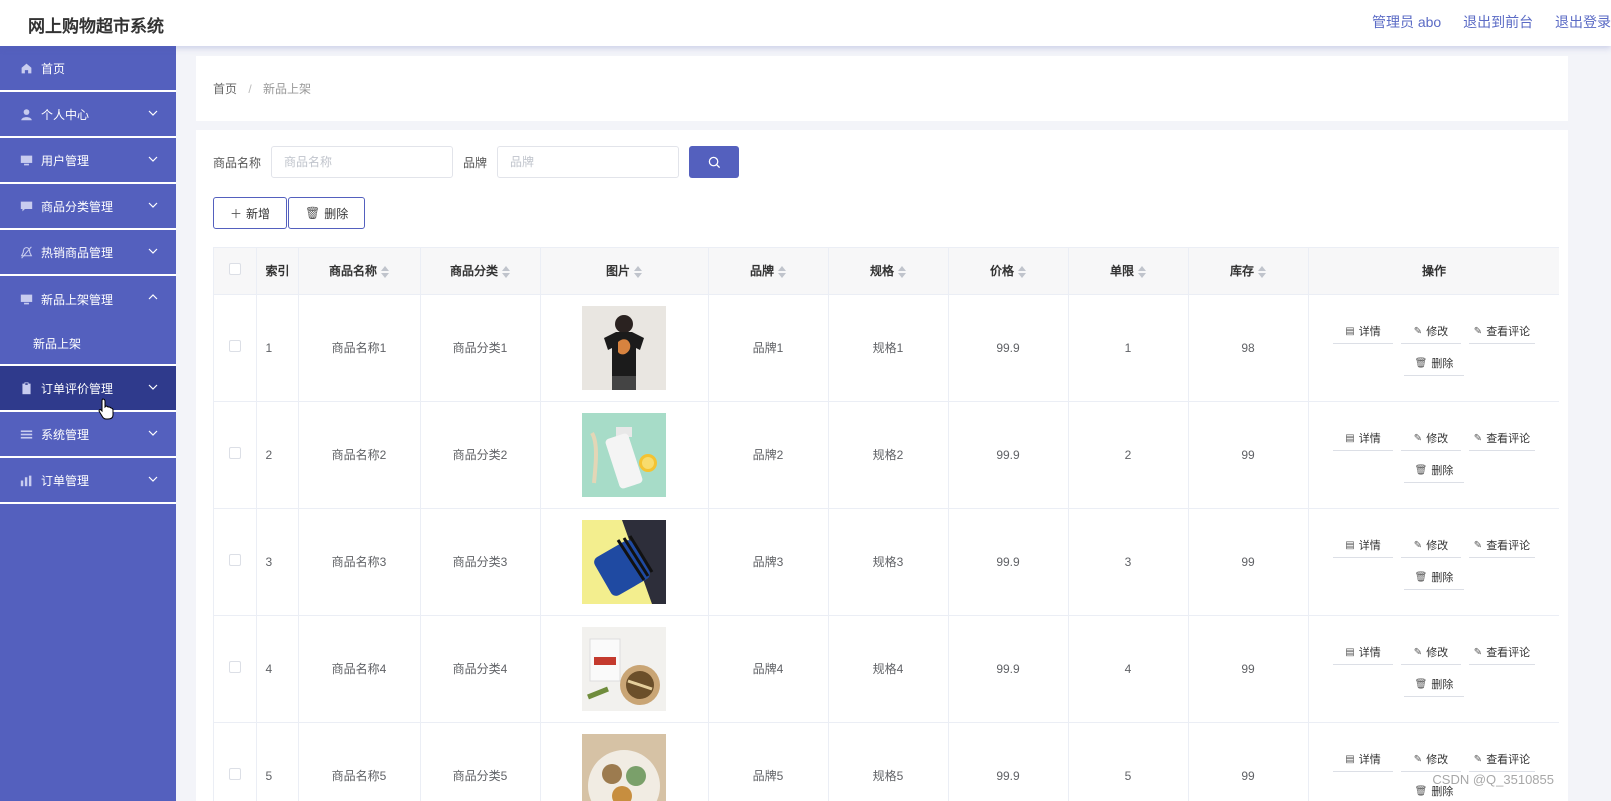  What do you see at coordinates (287, 89) in the screenshot?
I see `breadcrumb-current: 新品上架` at bounding box center [287, 89].